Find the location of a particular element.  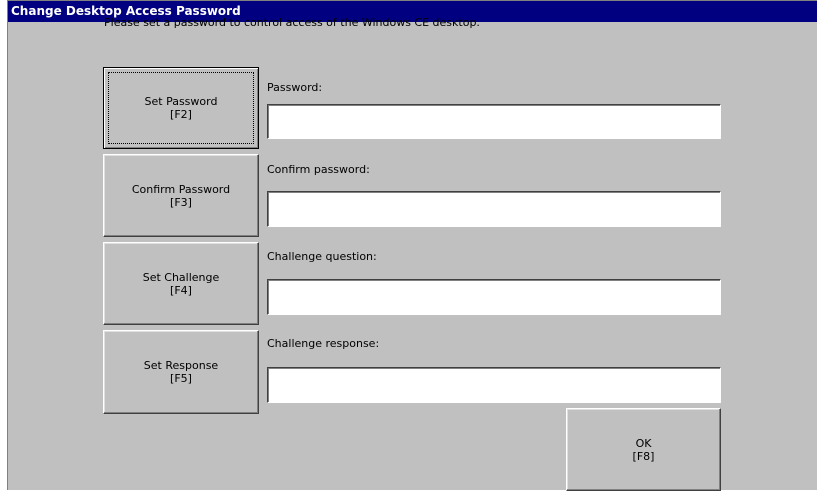

ok-button: OK [F8] is located at coordinates (643, 449).